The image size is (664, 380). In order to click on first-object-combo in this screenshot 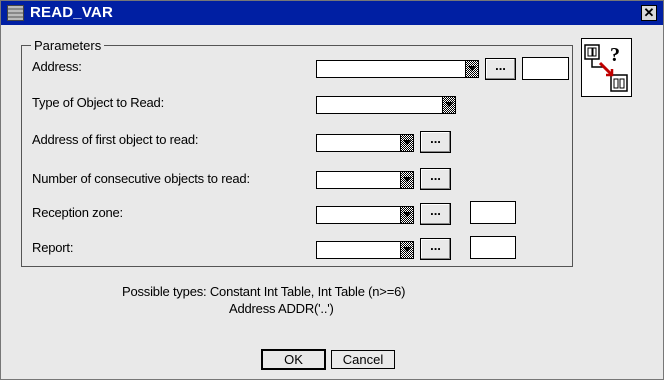, I will do `click(365, 143)`.